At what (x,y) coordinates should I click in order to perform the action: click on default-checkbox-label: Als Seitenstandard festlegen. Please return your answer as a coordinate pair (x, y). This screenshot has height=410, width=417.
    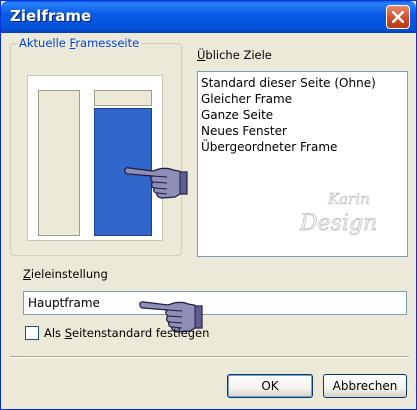
    Looking at the image, I should click on (126, 333).